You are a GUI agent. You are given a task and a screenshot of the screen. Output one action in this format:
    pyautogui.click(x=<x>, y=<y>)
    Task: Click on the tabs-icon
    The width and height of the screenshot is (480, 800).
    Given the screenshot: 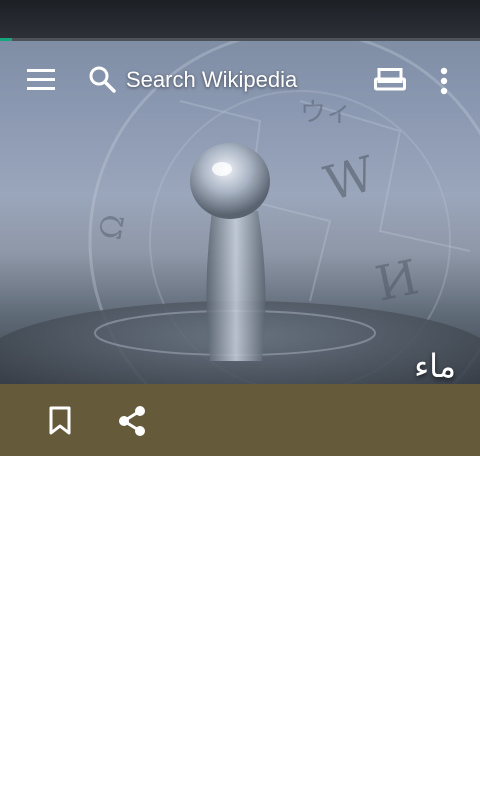 What is the action you would take?
    pyautogui.click(x=390, y=79)
    